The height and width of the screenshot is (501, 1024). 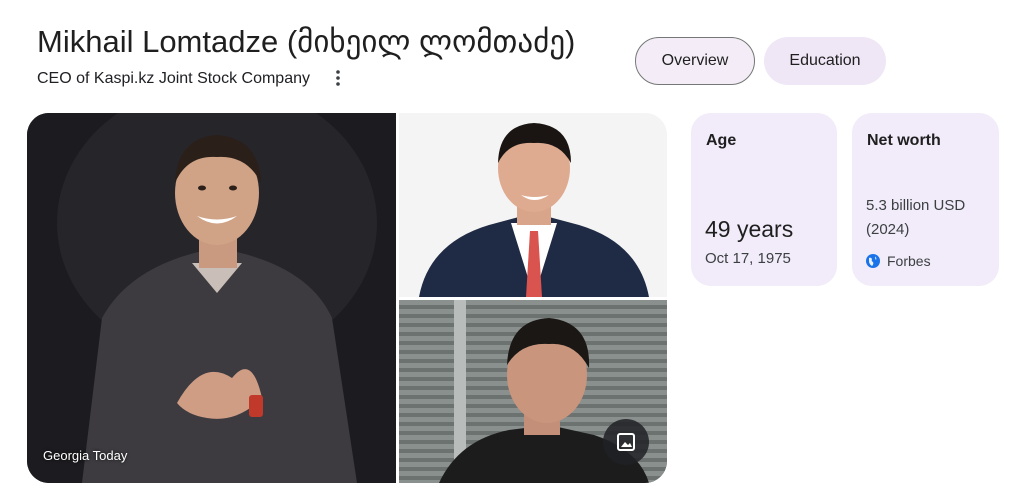 I want to click on net-worth-value: 5.3 billion USD (2024), so click(x=916, y=217).